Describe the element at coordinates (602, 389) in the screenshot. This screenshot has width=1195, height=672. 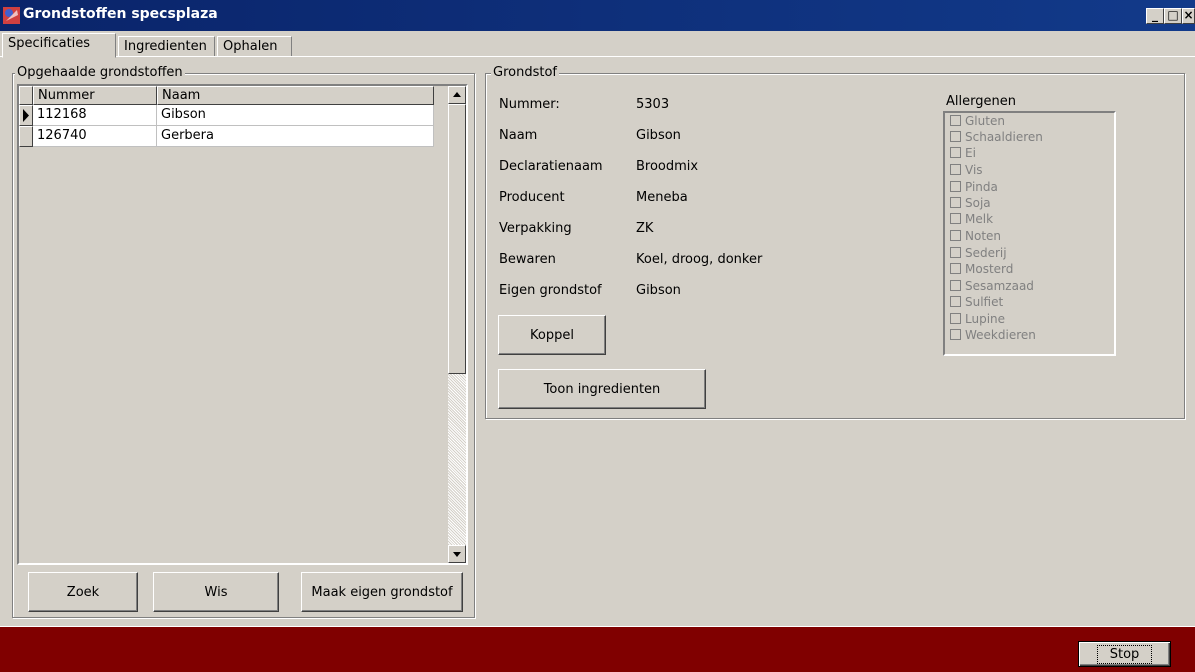
I see `toon-ingredienten-button: Toon ingredienten` at that location.